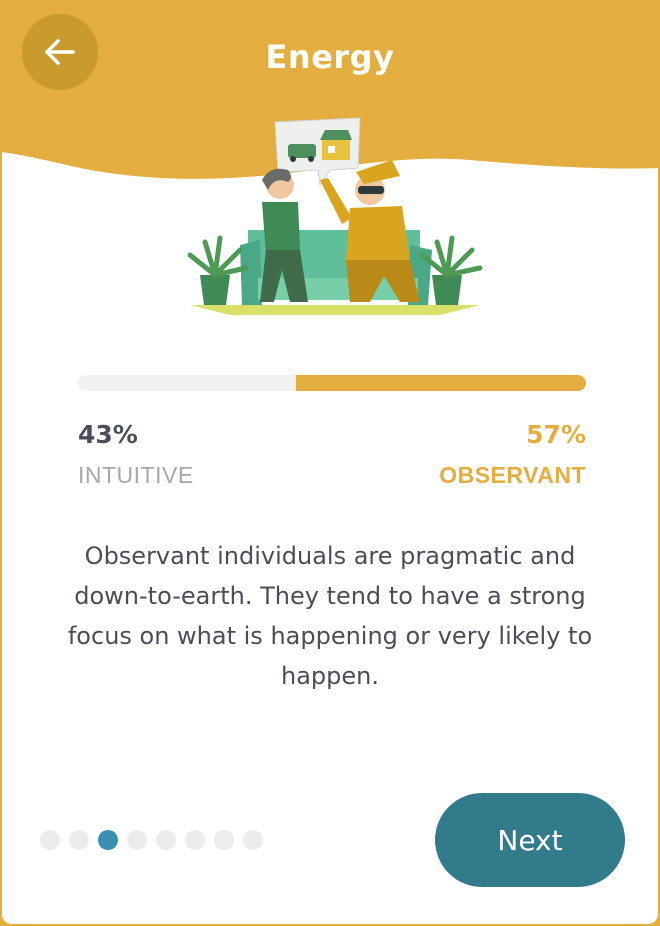  I want to click on intuitive-label: INTUITIVE, so click(136, 475).